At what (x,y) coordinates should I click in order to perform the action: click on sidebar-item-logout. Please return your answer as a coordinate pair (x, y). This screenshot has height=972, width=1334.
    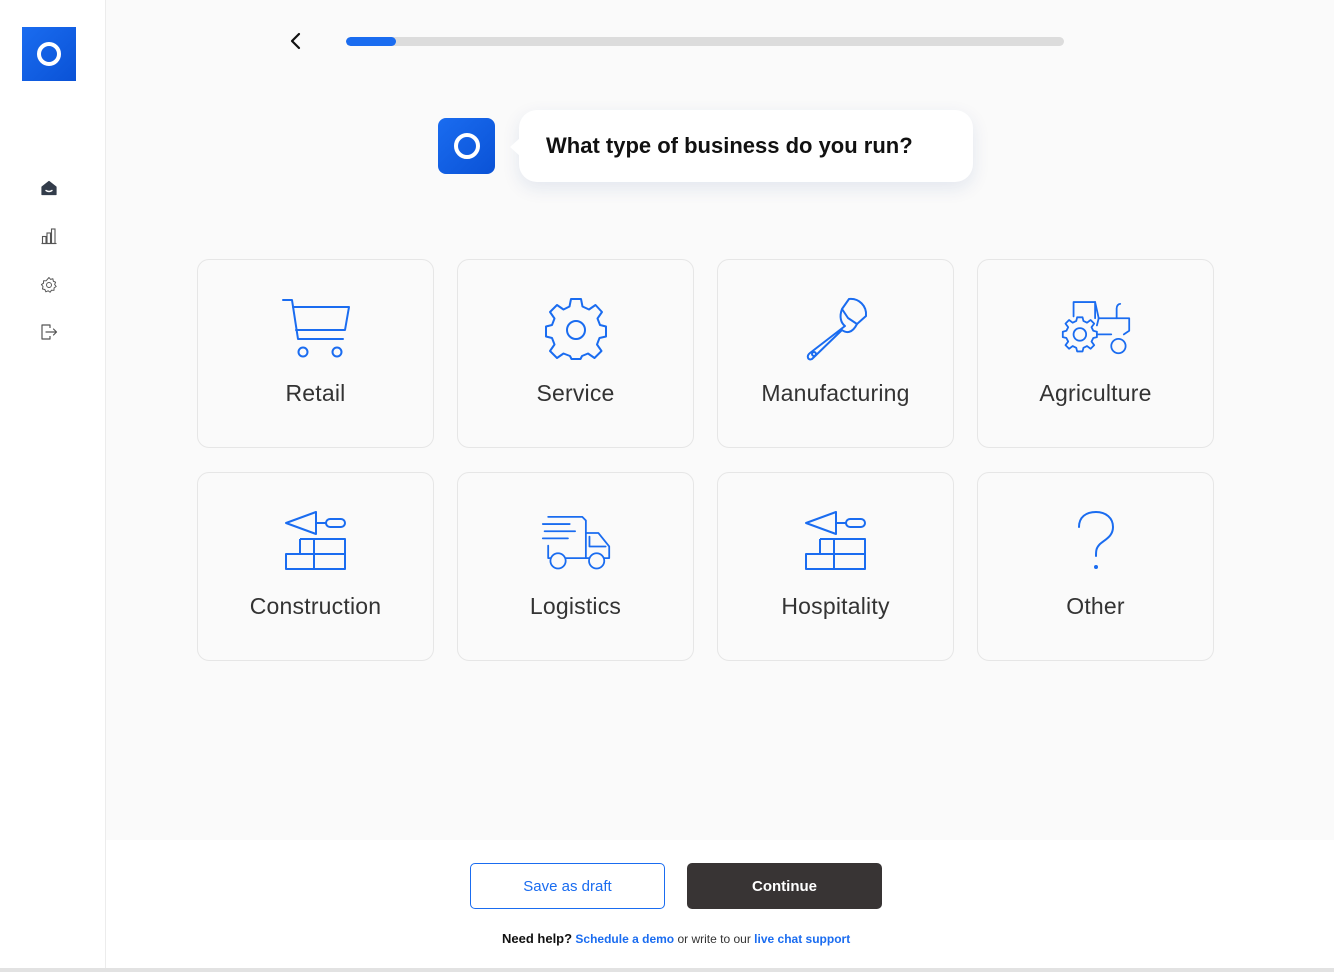
    Looking at the image, I should click on (49, 332).